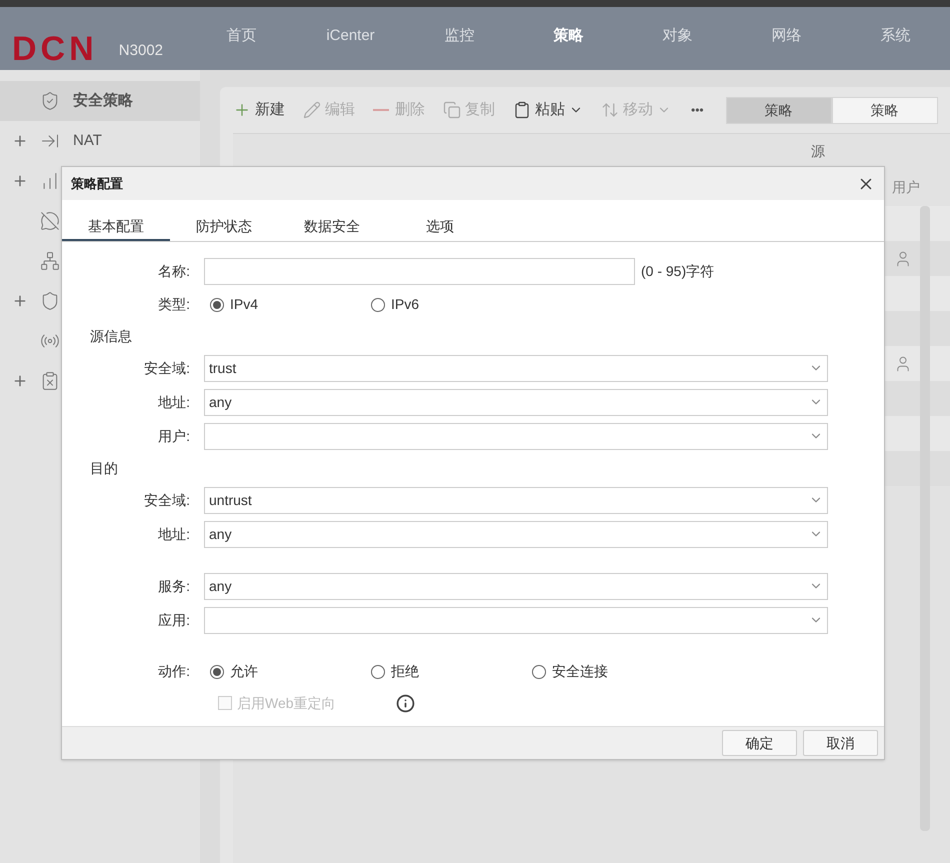  I want to click on name-field, so click(419, 271).